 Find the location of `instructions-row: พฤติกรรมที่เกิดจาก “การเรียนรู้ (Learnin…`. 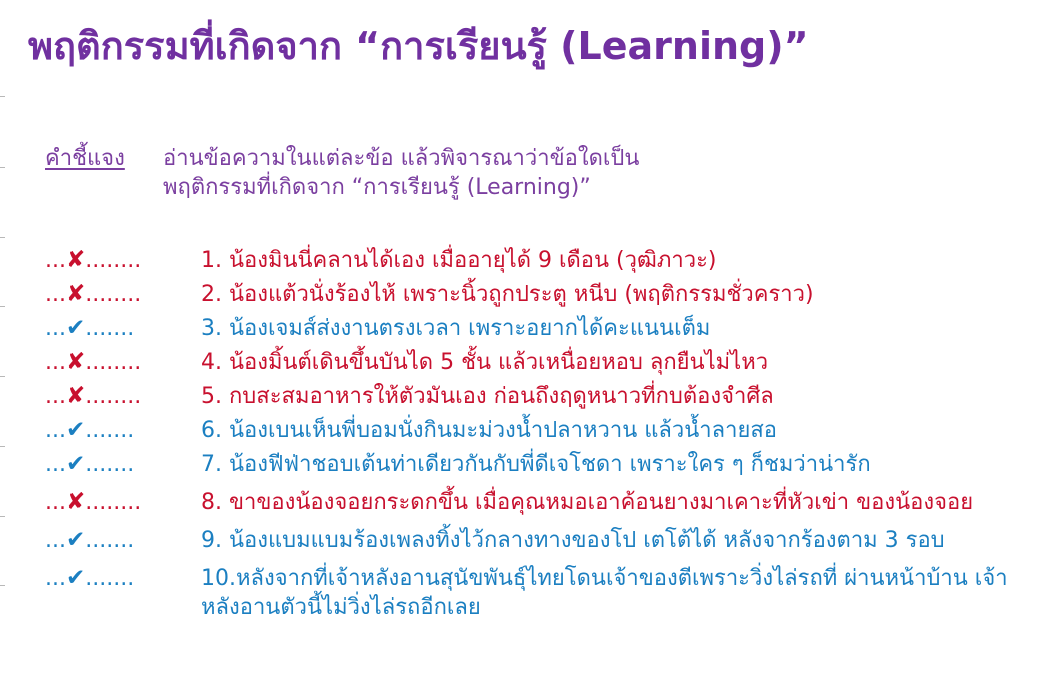

instructions-row: พฤติกรรมที่เกิดจาก “การเรียนรู้ (Learnin… is located at coordinates (475, 187).